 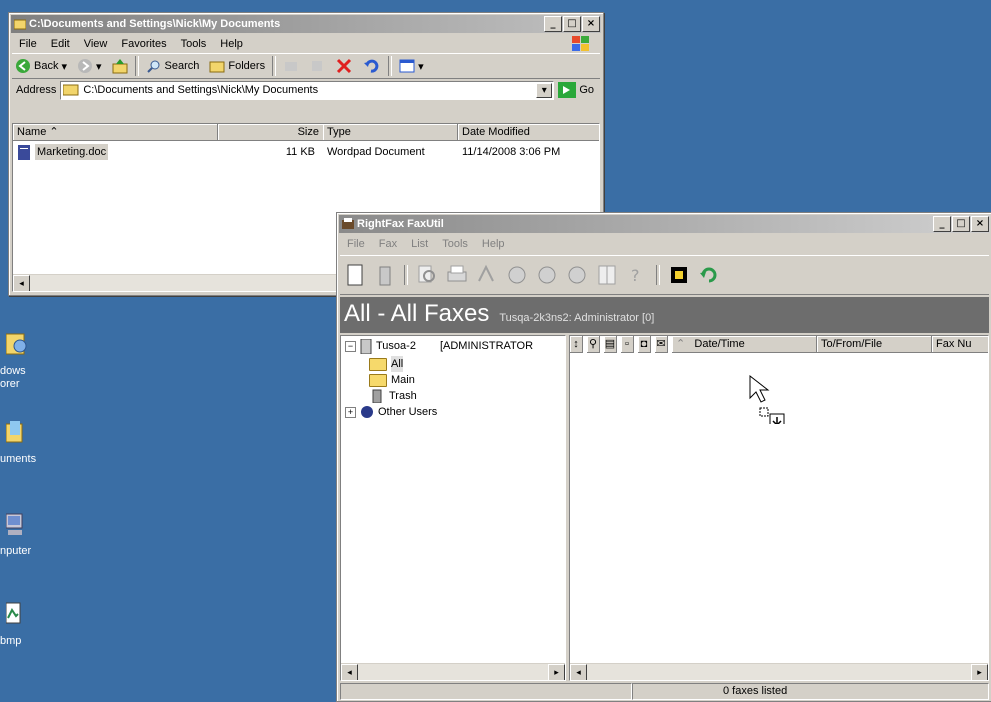 What do you see at coordinates (388, 244) in the screenshot?
I see `menu-fax: Fax` at bounding box center [388, 244].